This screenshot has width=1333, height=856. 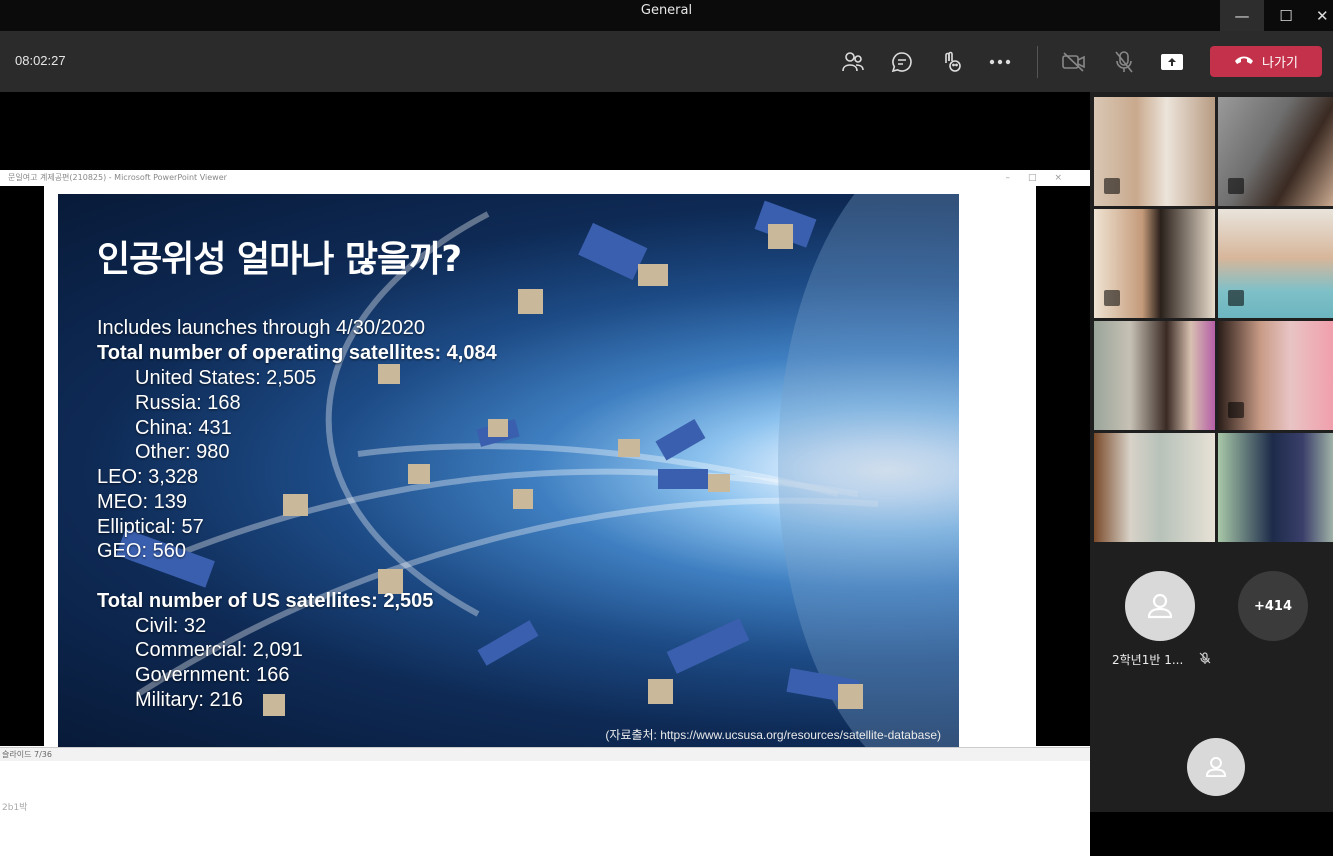 I want to click on slide-line: Other: 980, so click(x=182, y=452).